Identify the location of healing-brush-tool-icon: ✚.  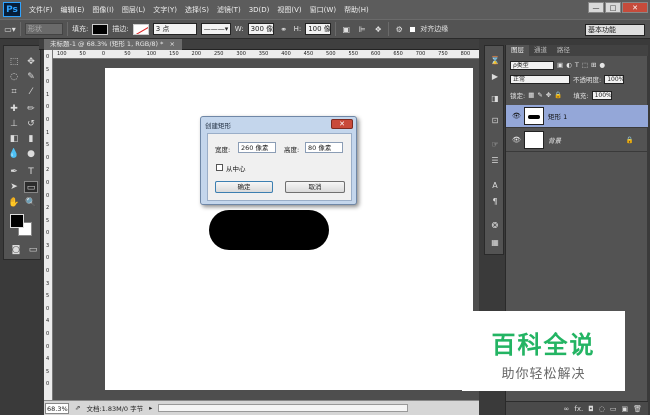
(14, 109).